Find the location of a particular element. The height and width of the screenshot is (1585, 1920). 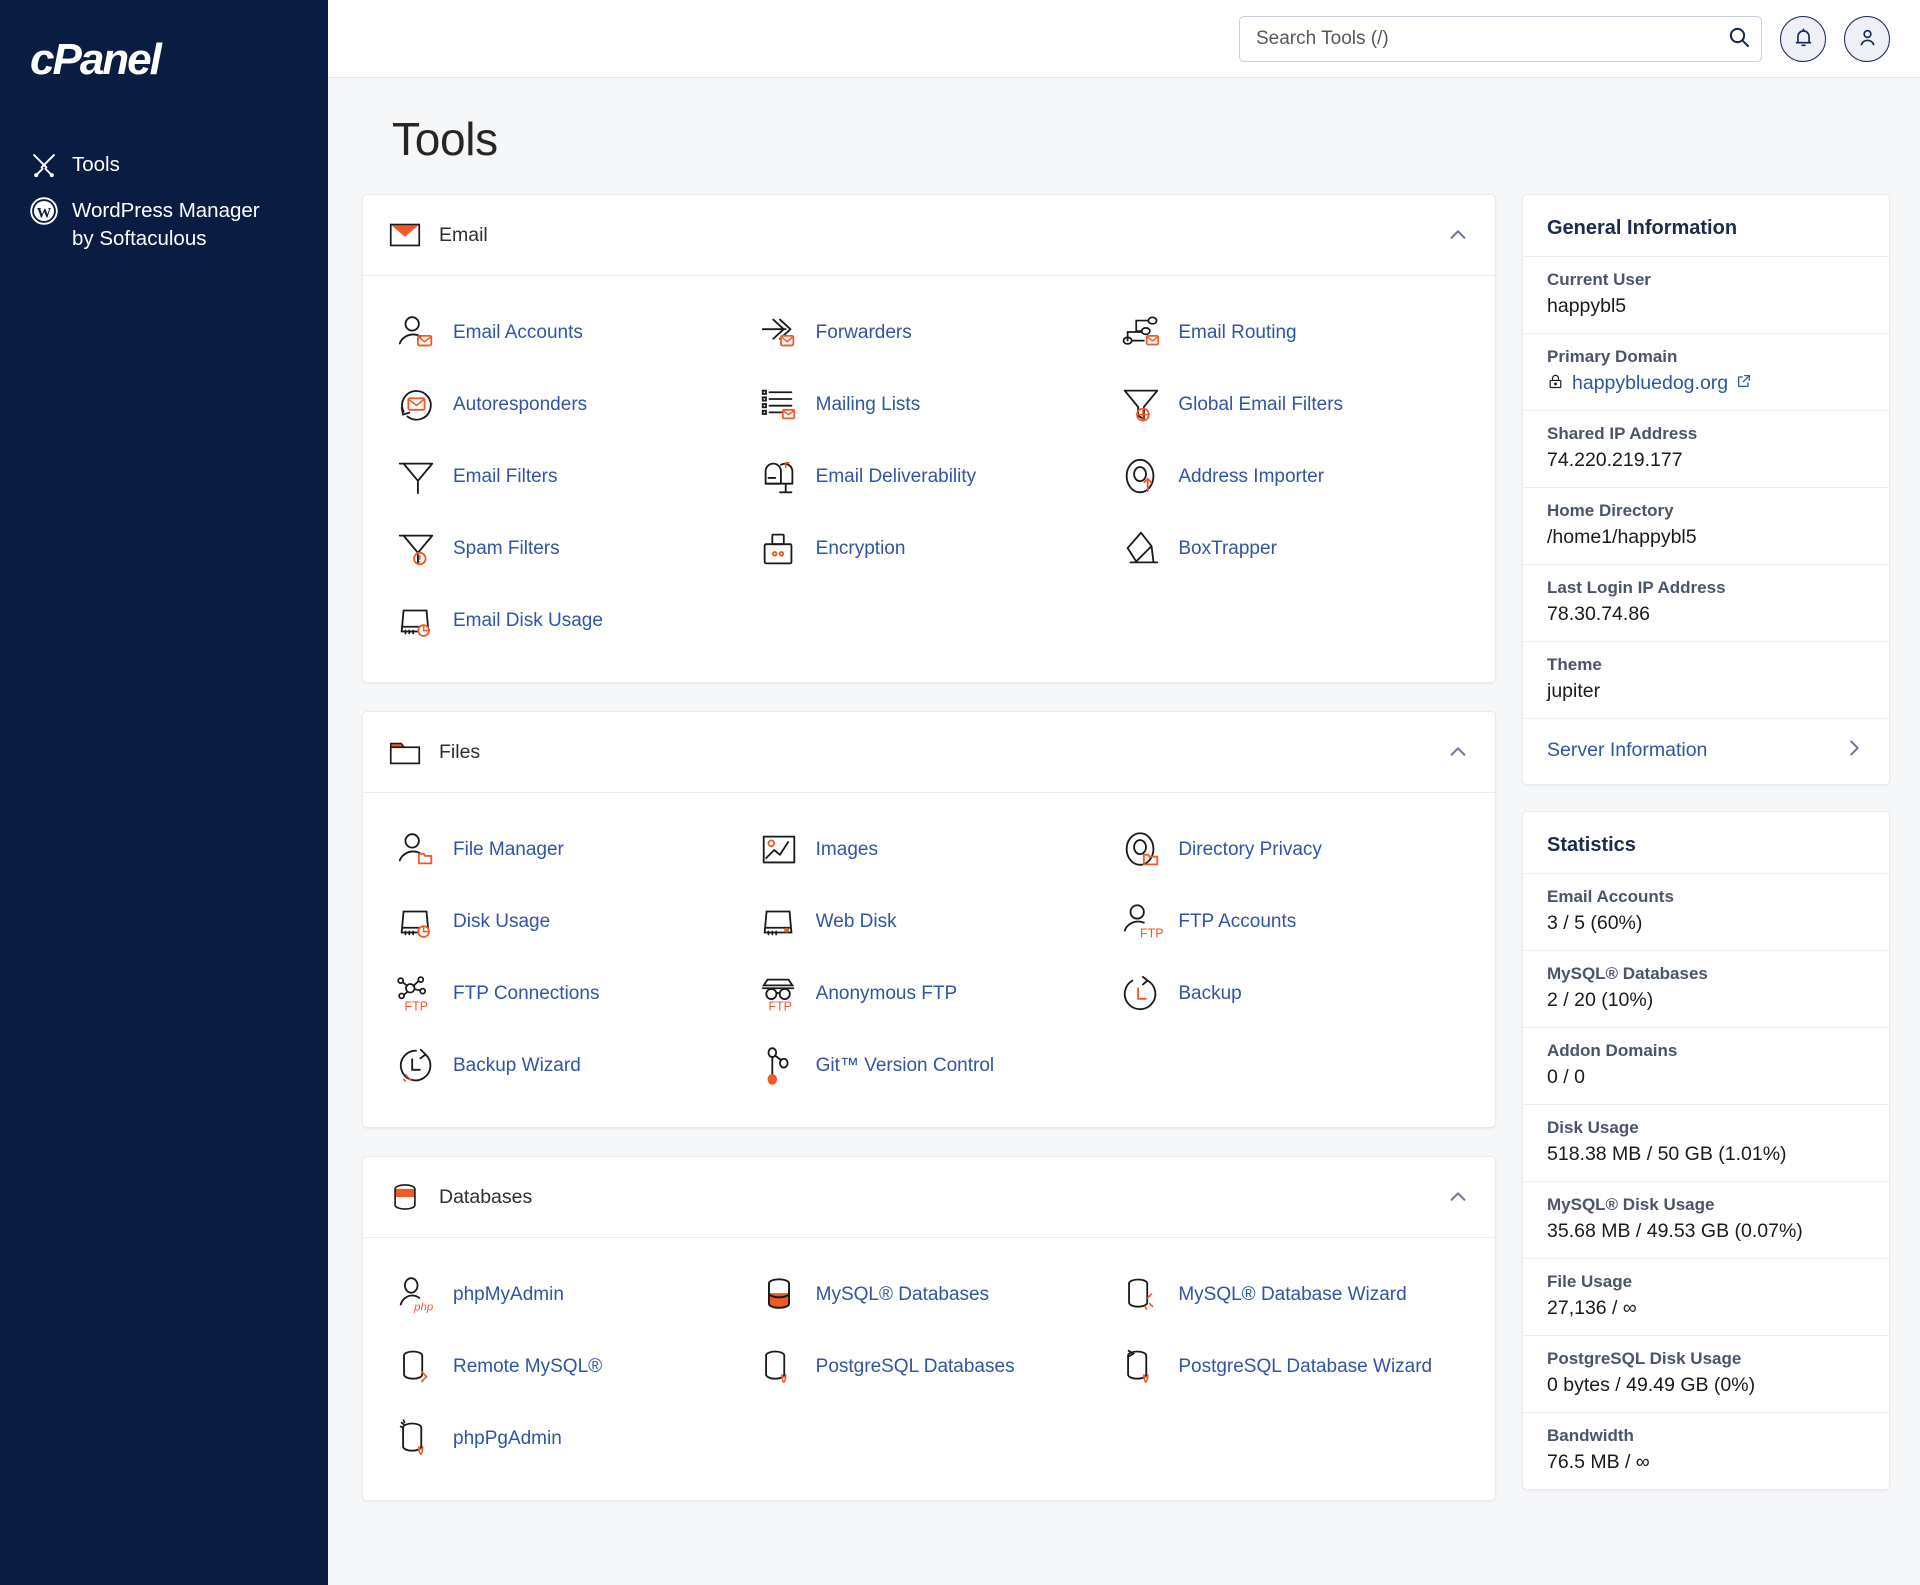

tool-git-version-control: Git™ Version Control is located at coordinates (929, 1066).